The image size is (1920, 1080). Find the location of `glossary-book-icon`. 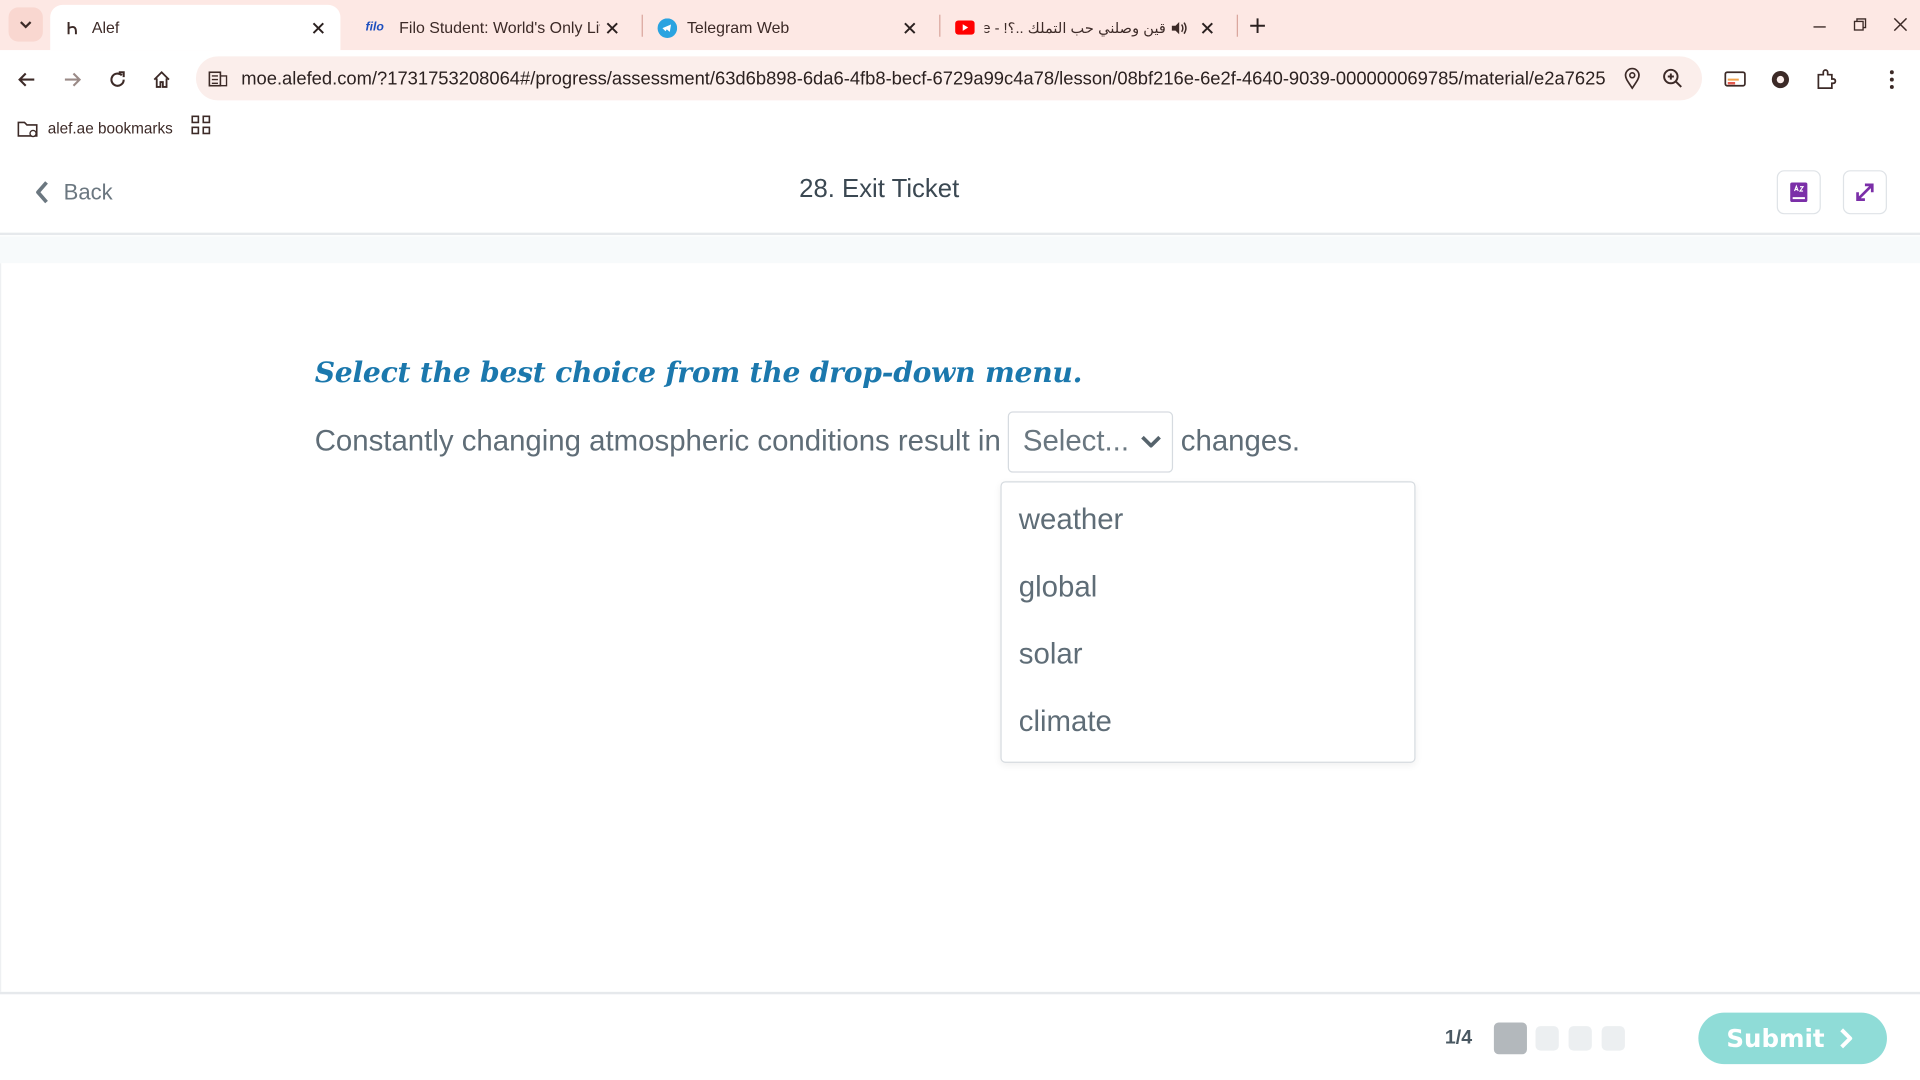

glossary-book-icon is located at coordinates (1799, 192).